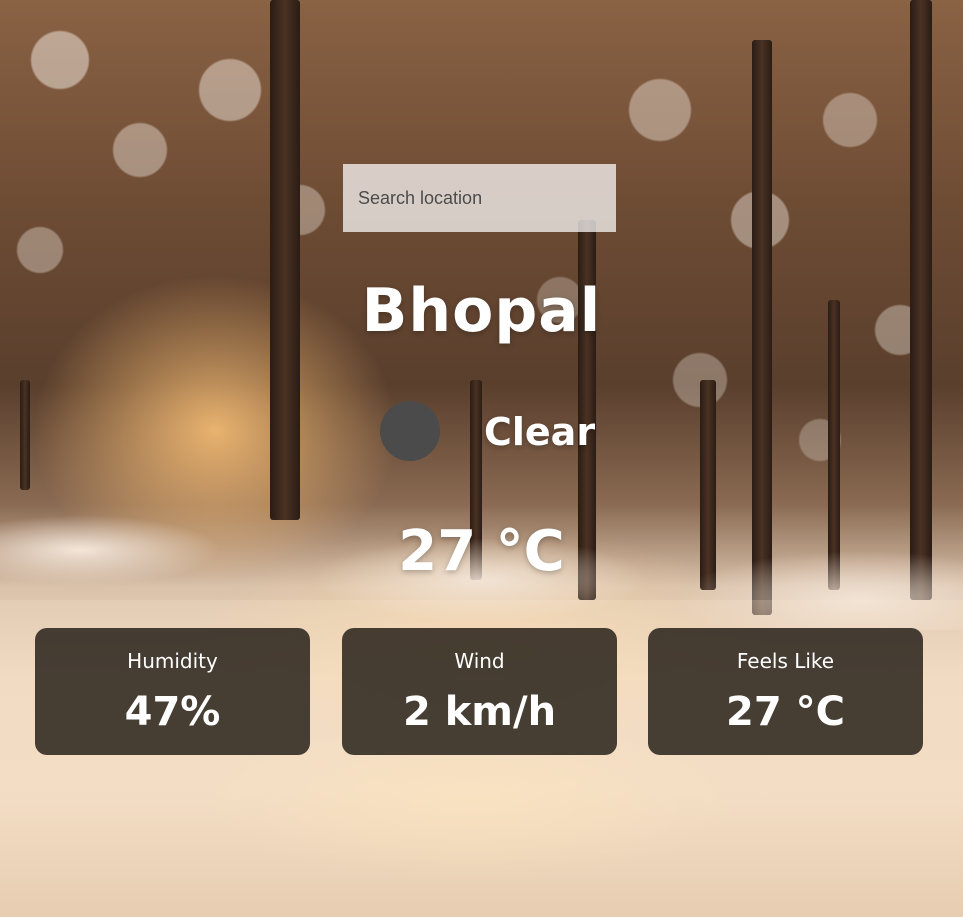 This screenshot has width=963, height=917. I want to click on humidity-card: Humidity 47%, so click(172, 691).